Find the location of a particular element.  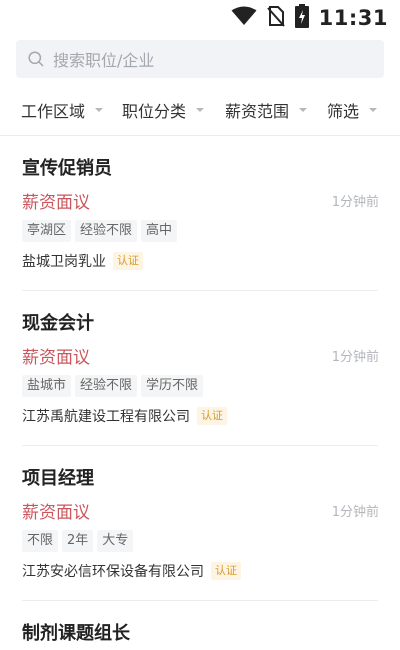

company-name: 江苏禹航建设工程有限公司 is located at coordinates (106, 417).